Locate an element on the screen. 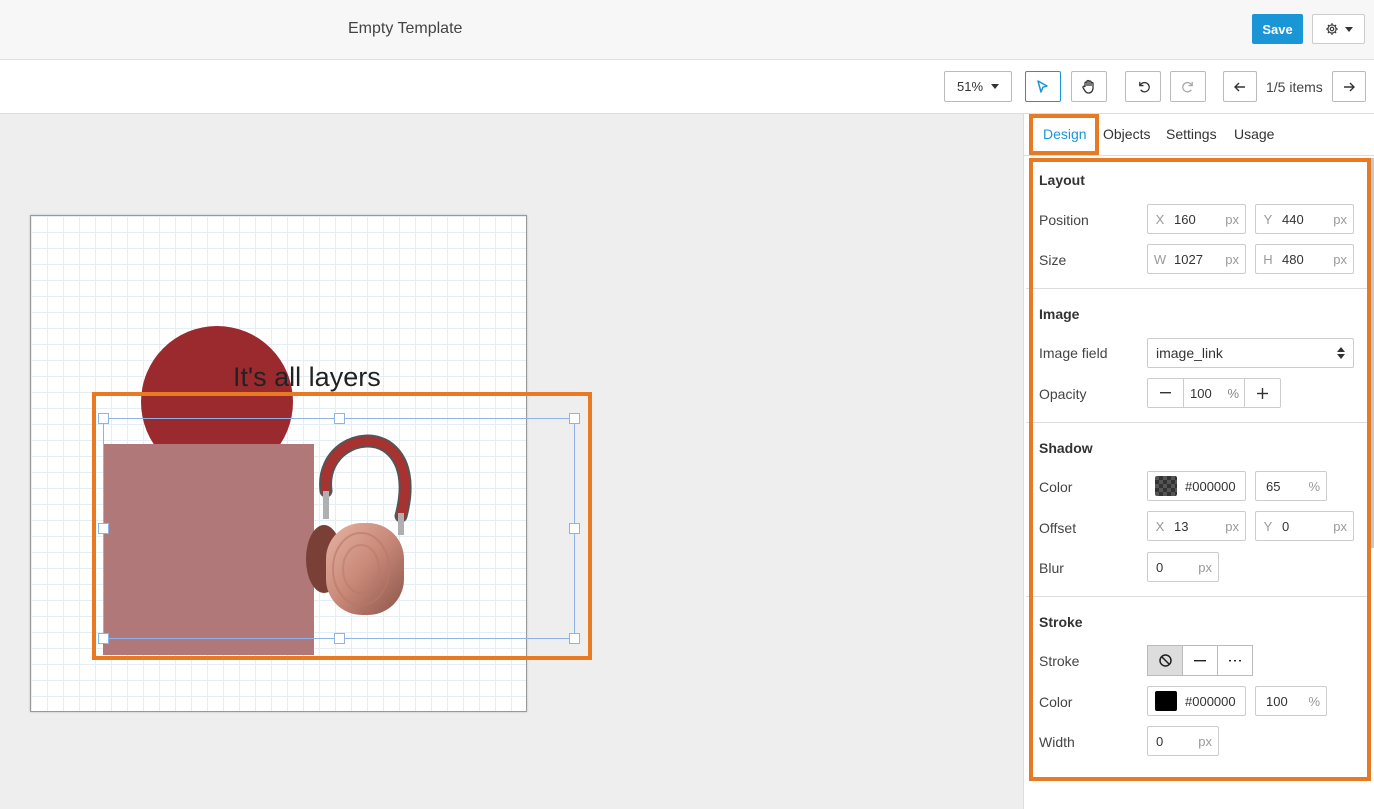 The height and width of the screenshot is (809, 1374). pointer-icon is located at coordinates (1042, 86).